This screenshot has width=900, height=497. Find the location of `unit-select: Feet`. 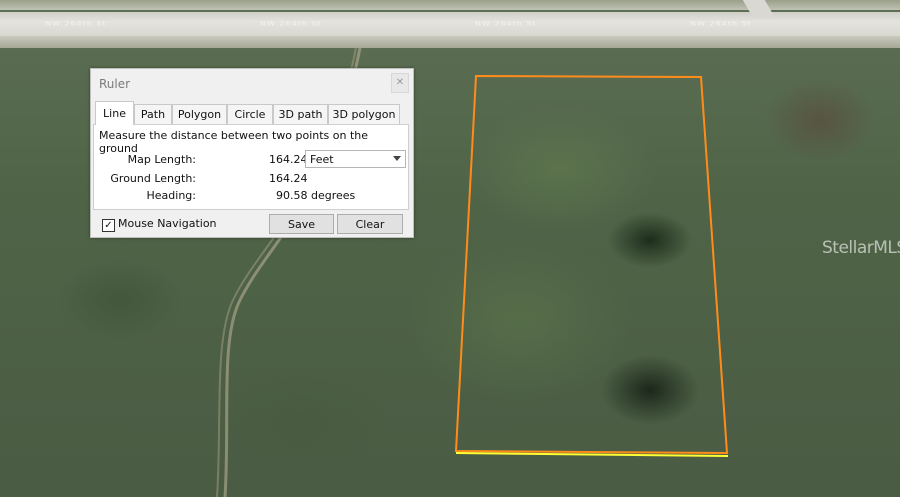

unit-select: Feet is located at coordinates (355, 159).